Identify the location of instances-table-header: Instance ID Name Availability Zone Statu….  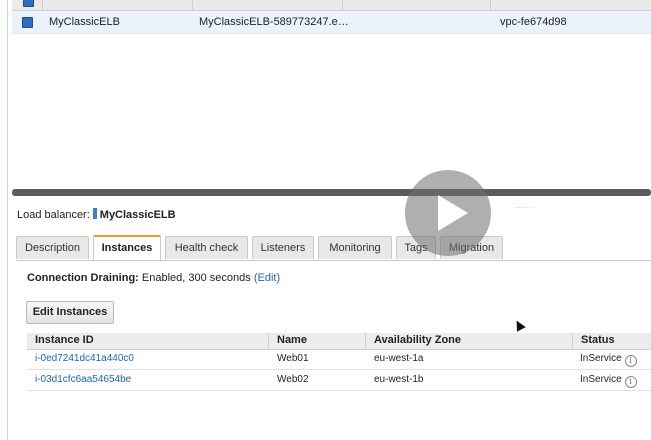
(339, 341).